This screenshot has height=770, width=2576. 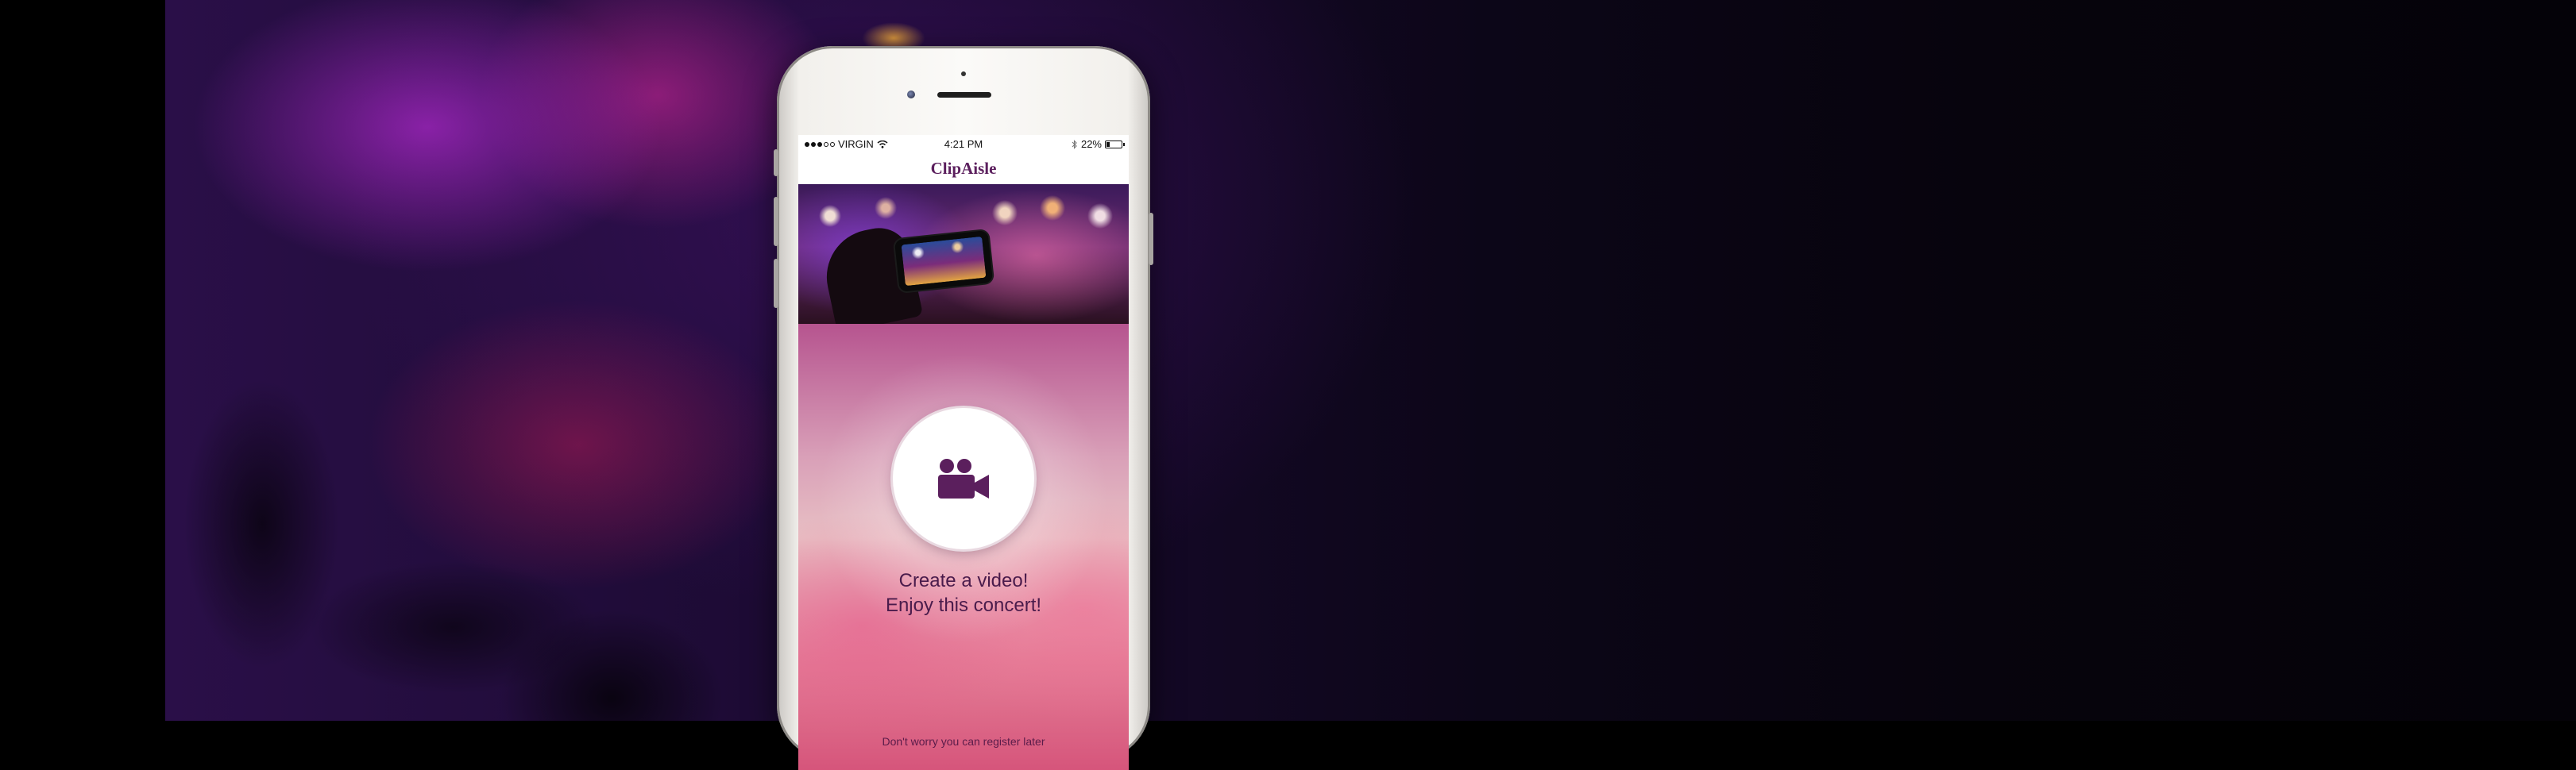 What do you see at coordinates (963, 73) in the screenshot?
I see `phone-sensor` at bounding box center [963, 73].